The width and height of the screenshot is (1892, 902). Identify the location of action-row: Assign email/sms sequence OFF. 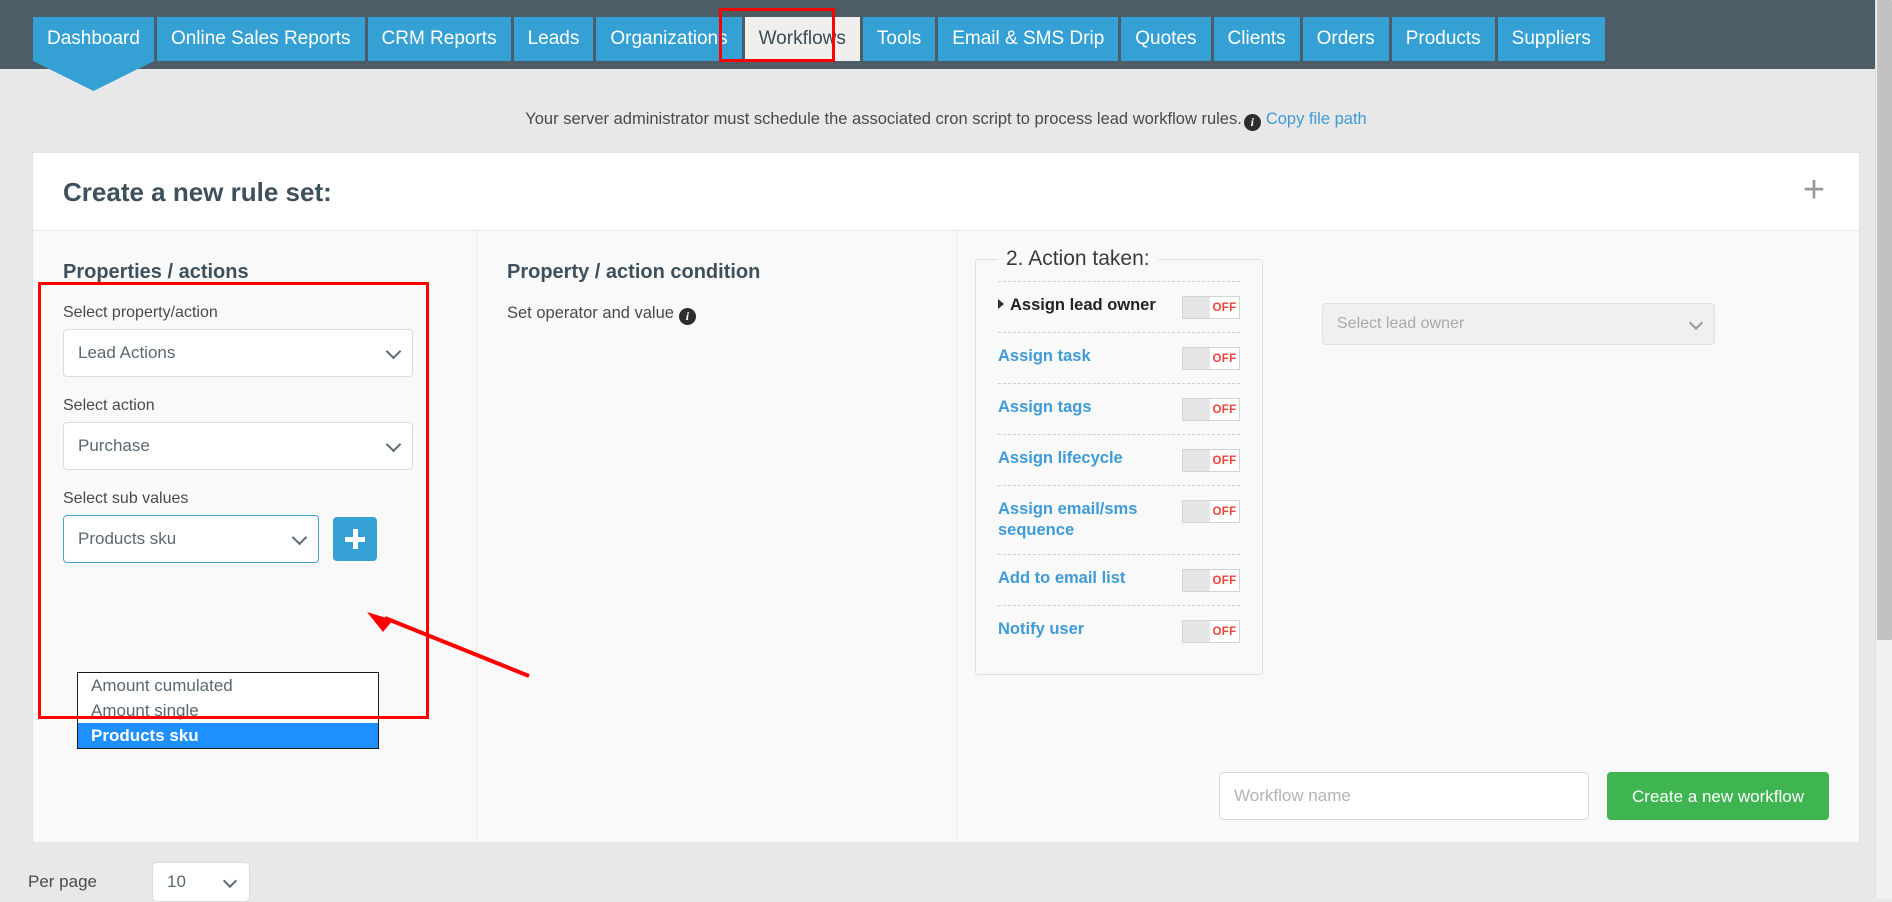
(1119, 519).